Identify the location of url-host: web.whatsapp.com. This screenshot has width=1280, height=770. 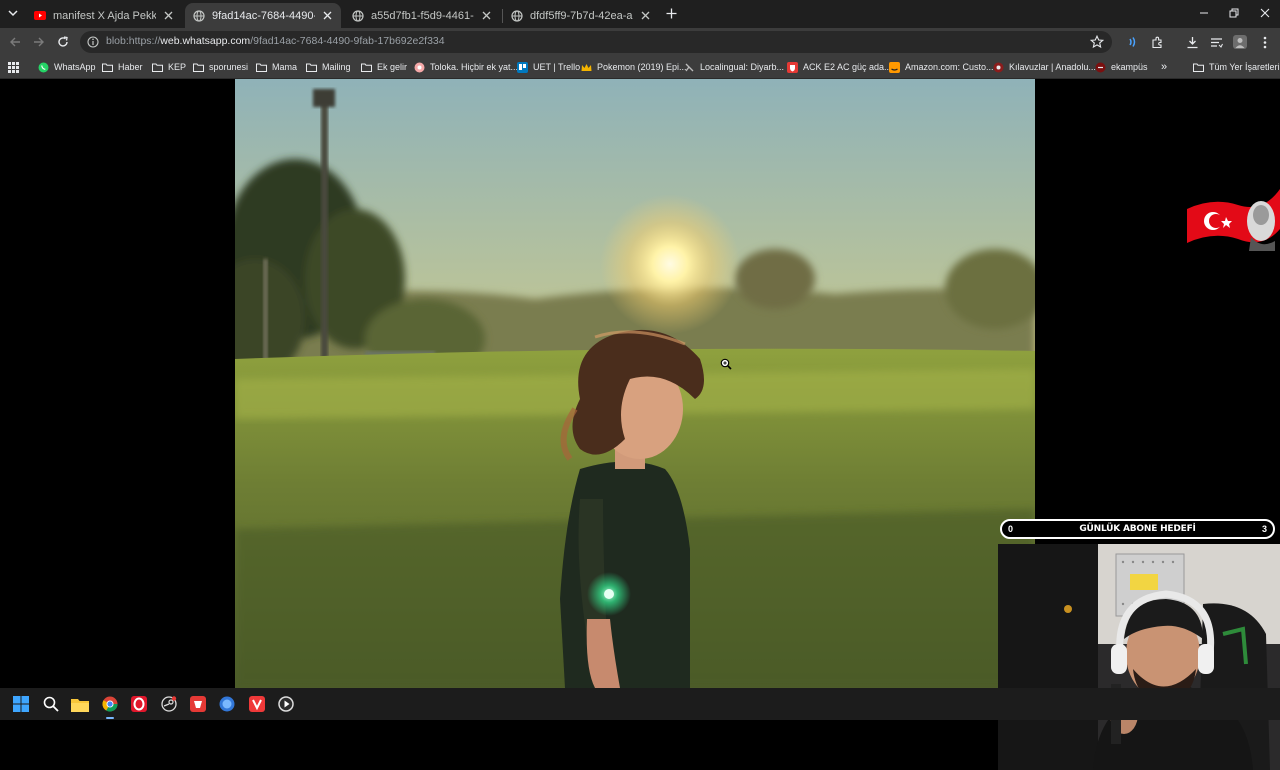
(205, 41).